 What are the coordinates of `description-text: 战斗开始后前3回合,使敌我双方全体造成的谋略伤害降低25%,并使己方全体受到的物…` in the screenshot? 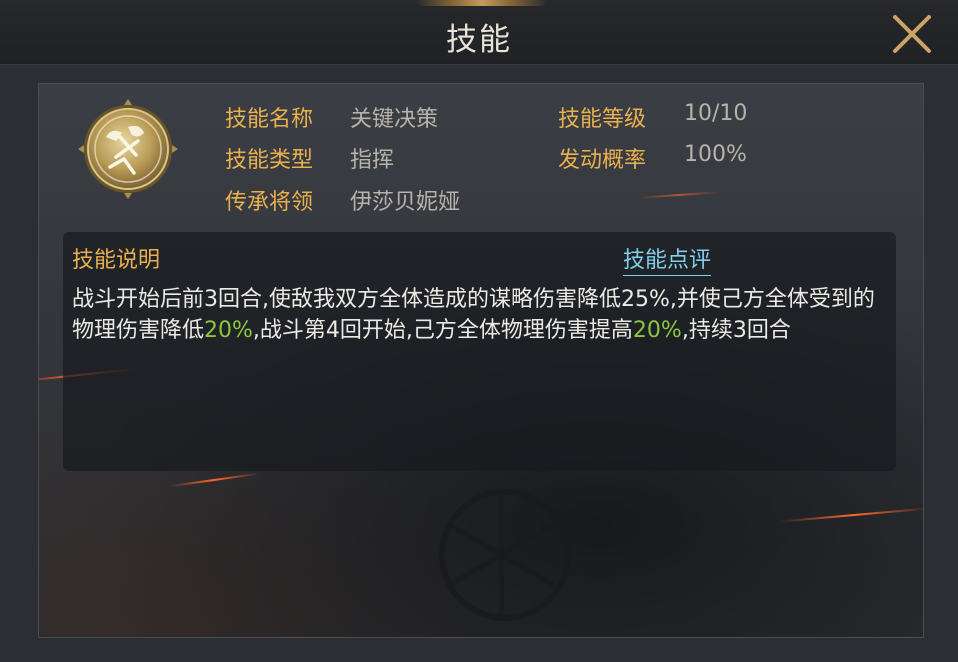 It's located at (479, 315).